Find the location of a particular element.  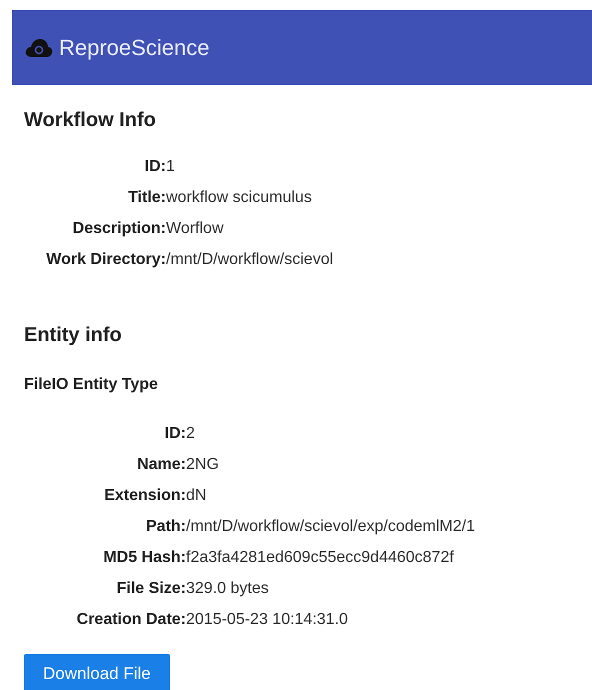

field-label: File Size: is located at coordinates (151, 588).